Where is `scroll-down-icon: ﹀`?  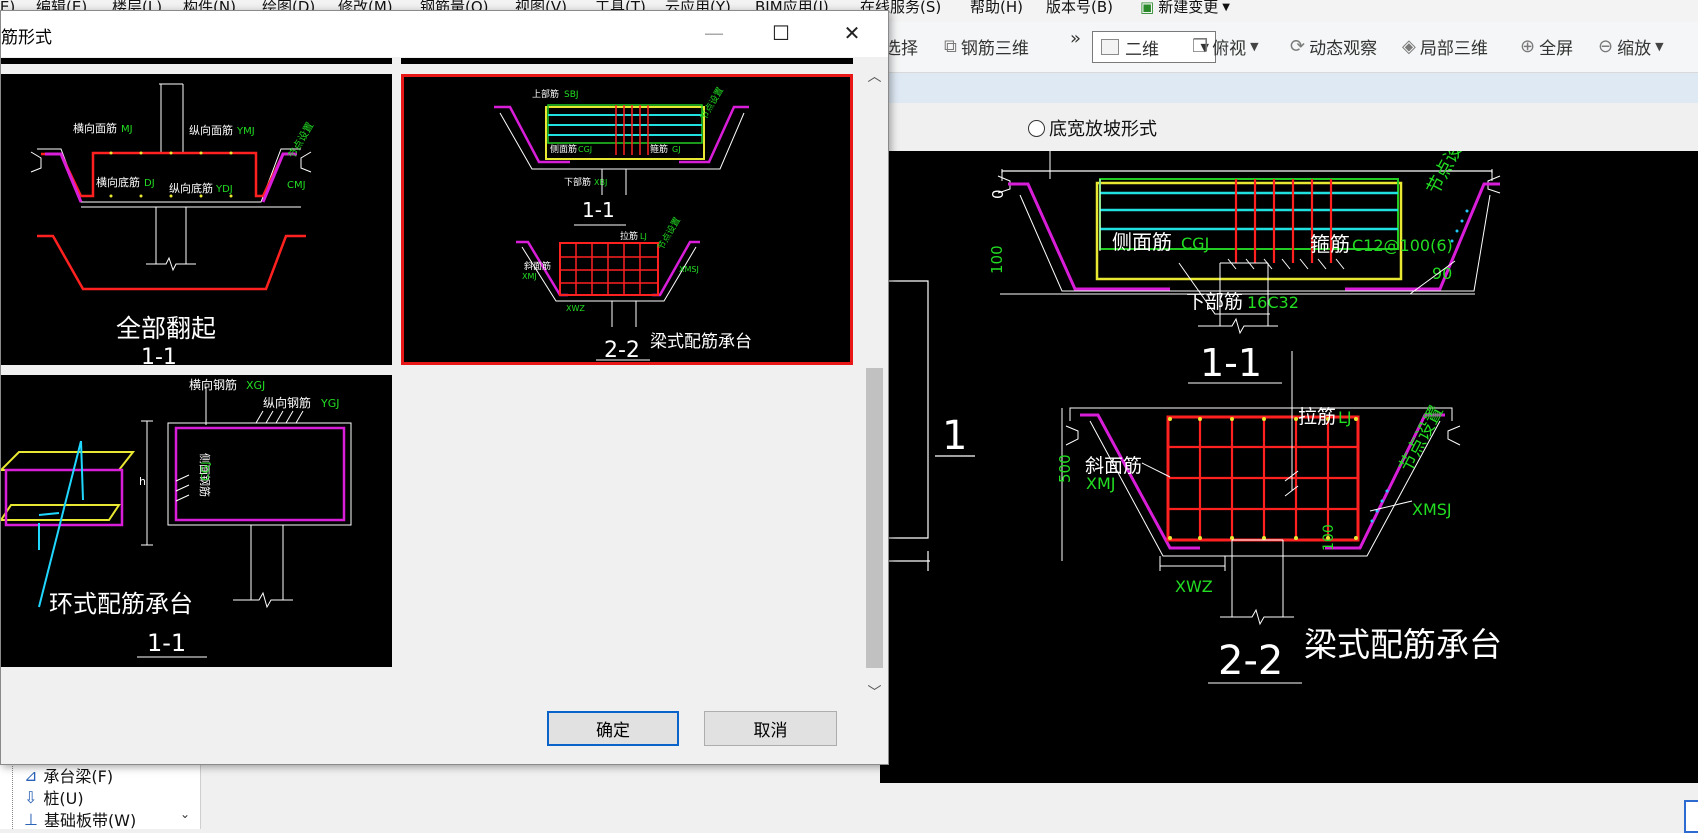 scroll-down-icon: ﹀ is located at coordinates (874, 692).